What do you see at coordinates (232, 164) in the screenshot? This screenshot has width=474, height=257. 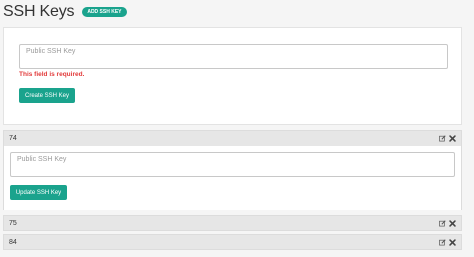 I see `public-ssh-key-input` at bounding box center [232, 164].